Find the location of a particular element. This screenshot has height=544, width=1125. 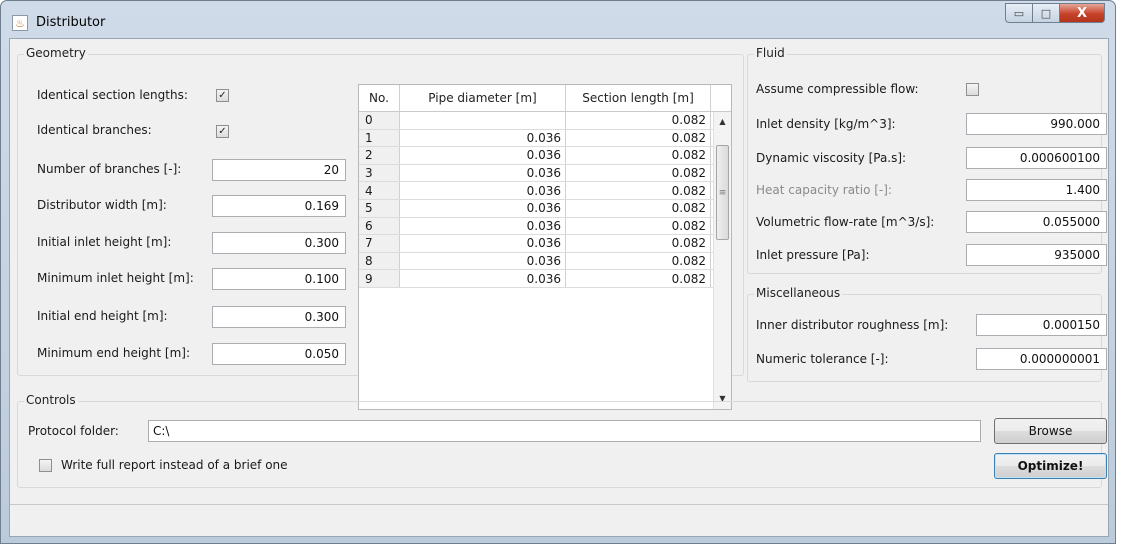

table-row: 7 0.036 0.082 is located at coordinates (545, 244).